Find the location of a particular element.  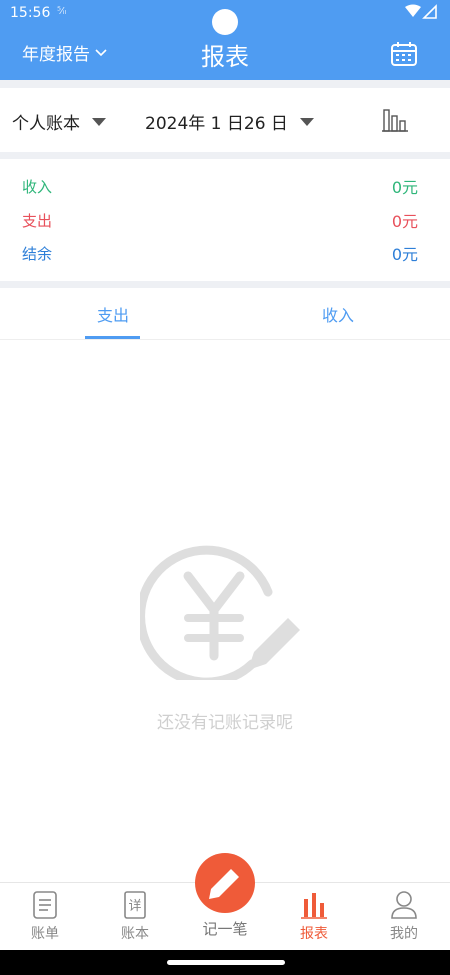

balance-value: 0元 is located at coordinates (404, 254).